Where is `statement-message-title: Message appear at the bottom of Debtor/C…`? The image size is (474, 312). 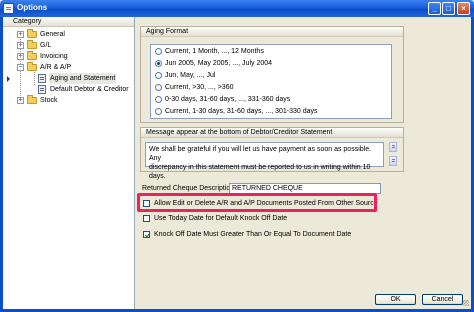
statement-message-title: Message appear at the bottom of Debtor/C… is located at coordinates (272, 133).